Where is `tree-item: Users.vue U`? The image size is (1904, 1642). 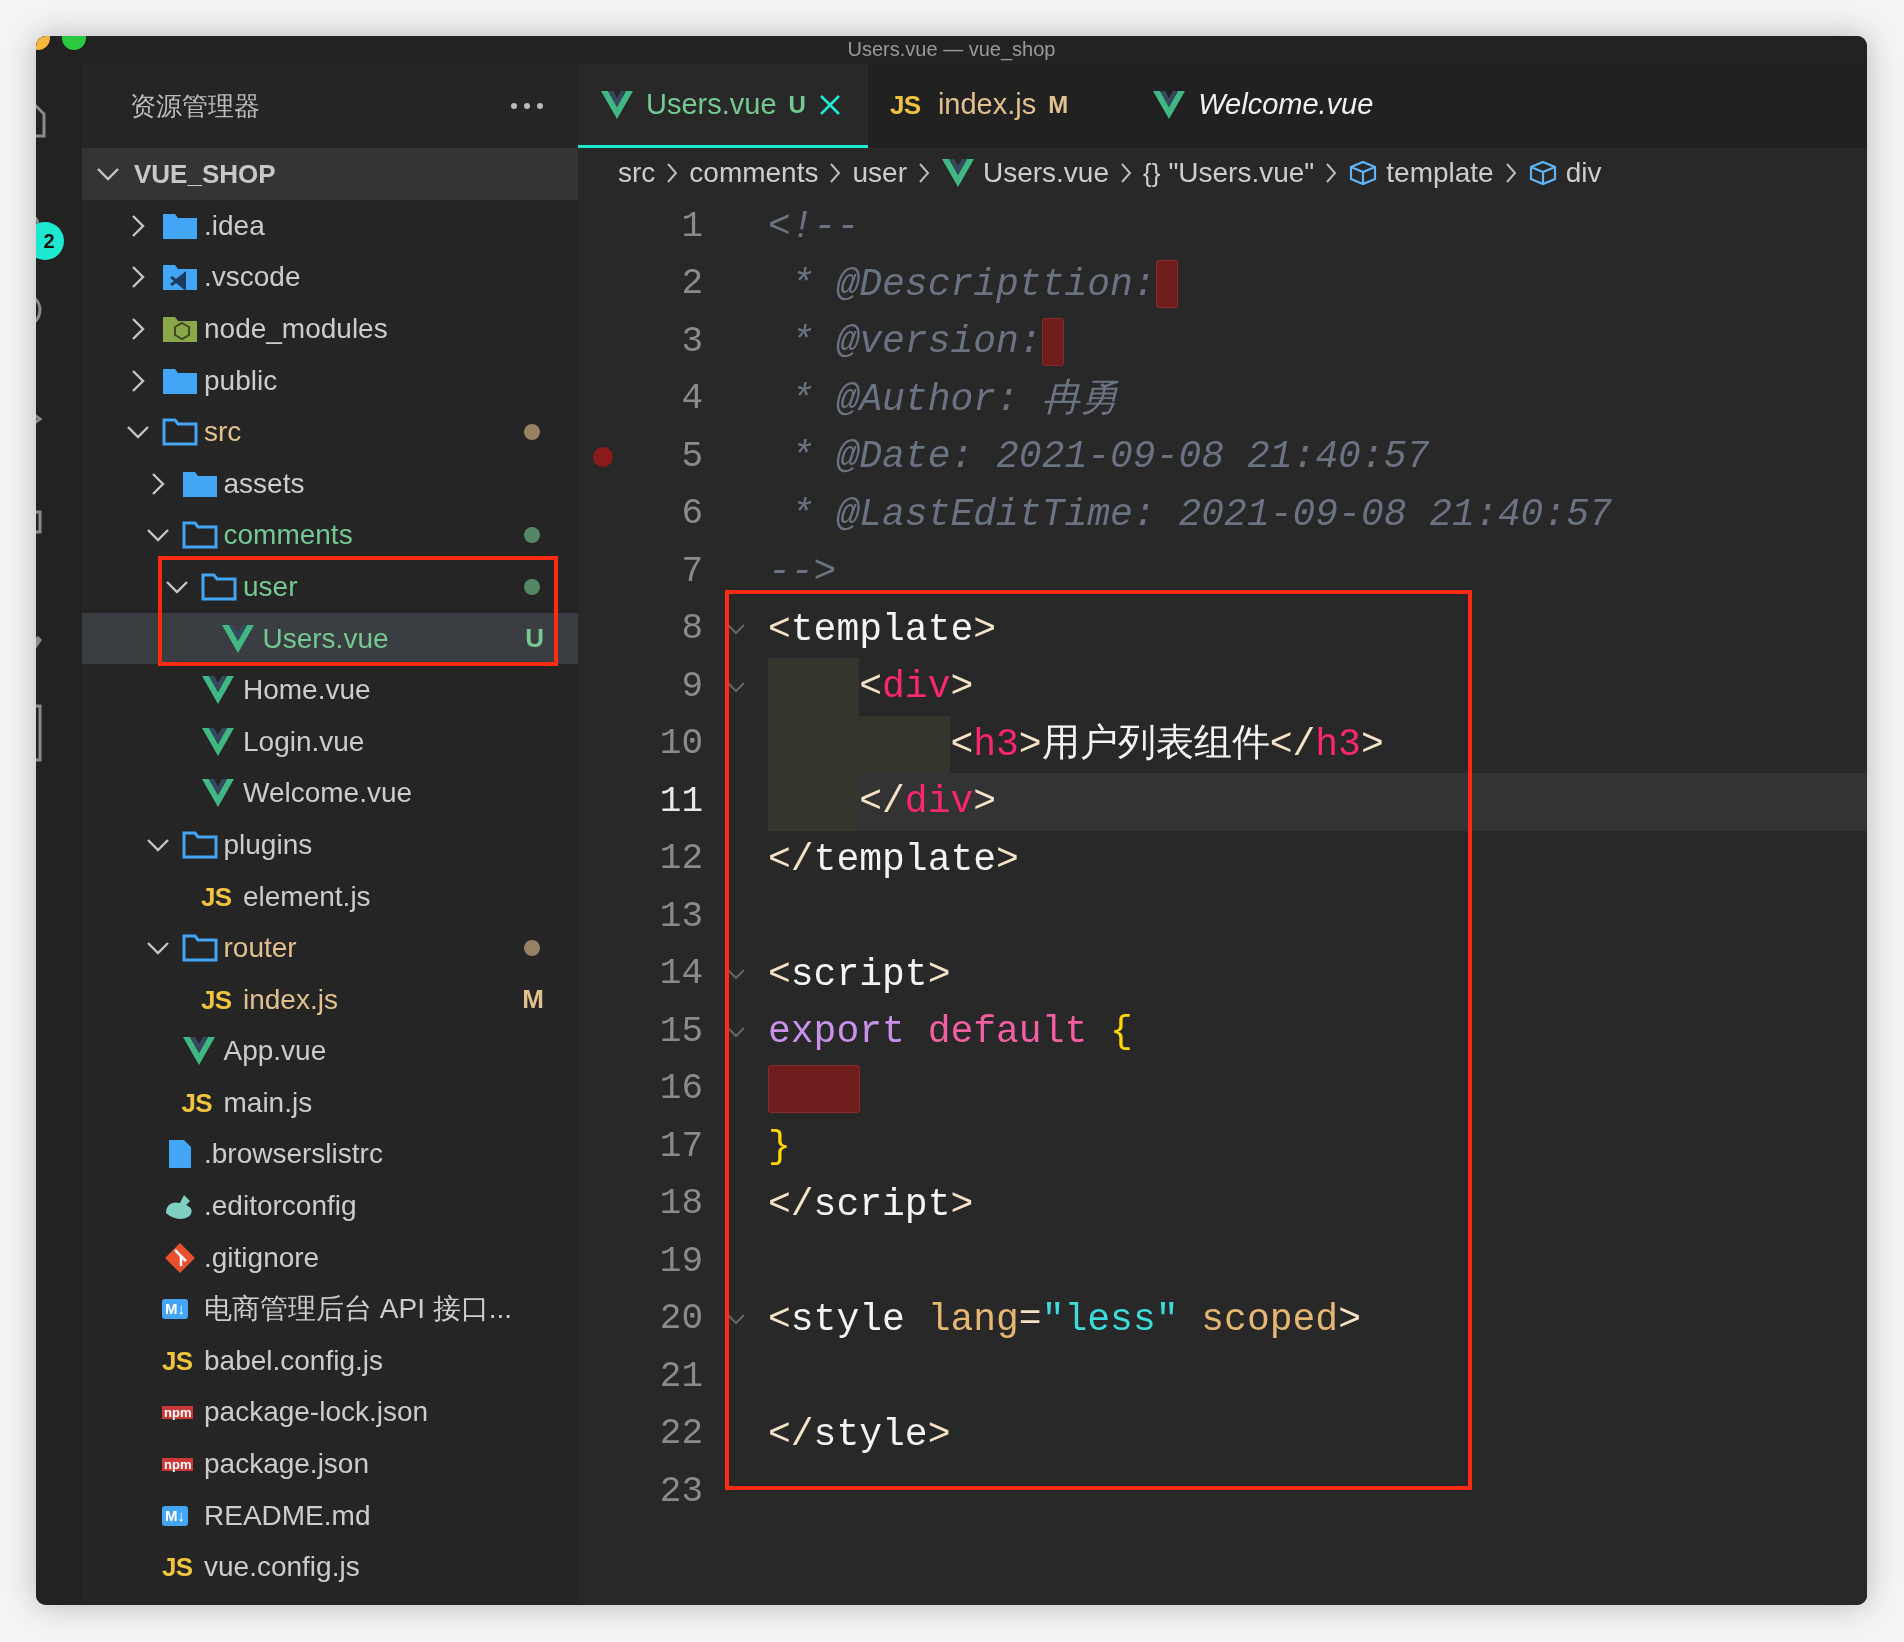 tree-item: Users.vue U is located at coordinates (330, 638).